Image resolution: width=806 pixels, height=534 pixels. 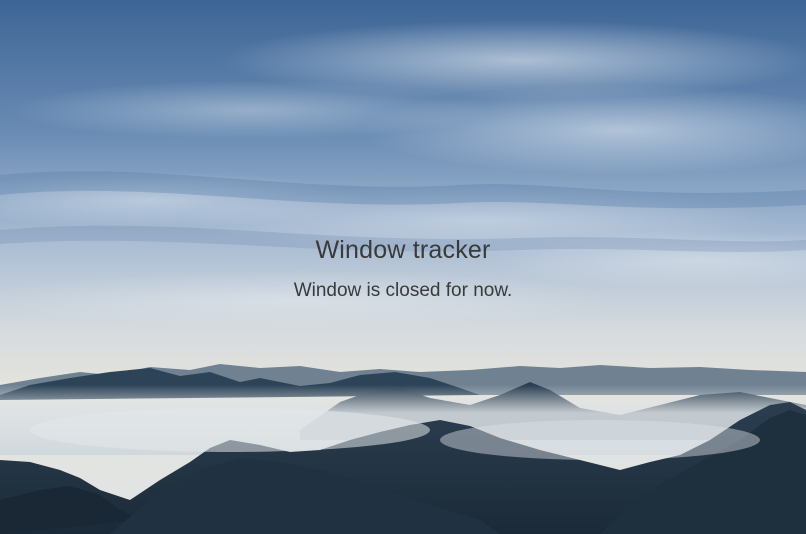 What do you see at coordinates (403, 290) in the screenshot?
I see `status-message: Window is closed for now.` at bounding box center [403, 290].